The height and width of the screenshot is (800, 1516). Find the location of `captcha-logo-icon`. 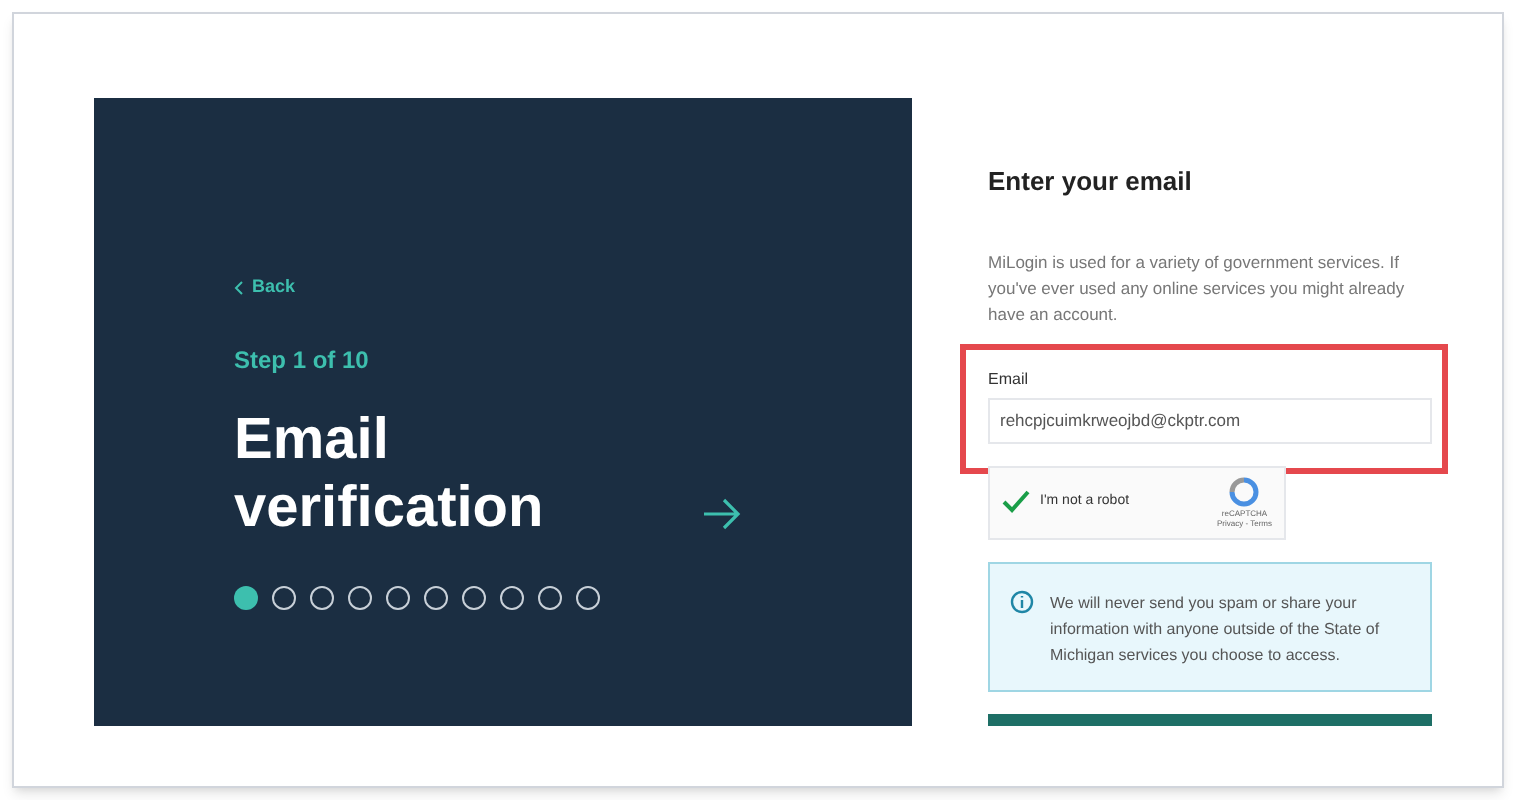

captcha-logo-icon is located at coordinates (1244, 492).